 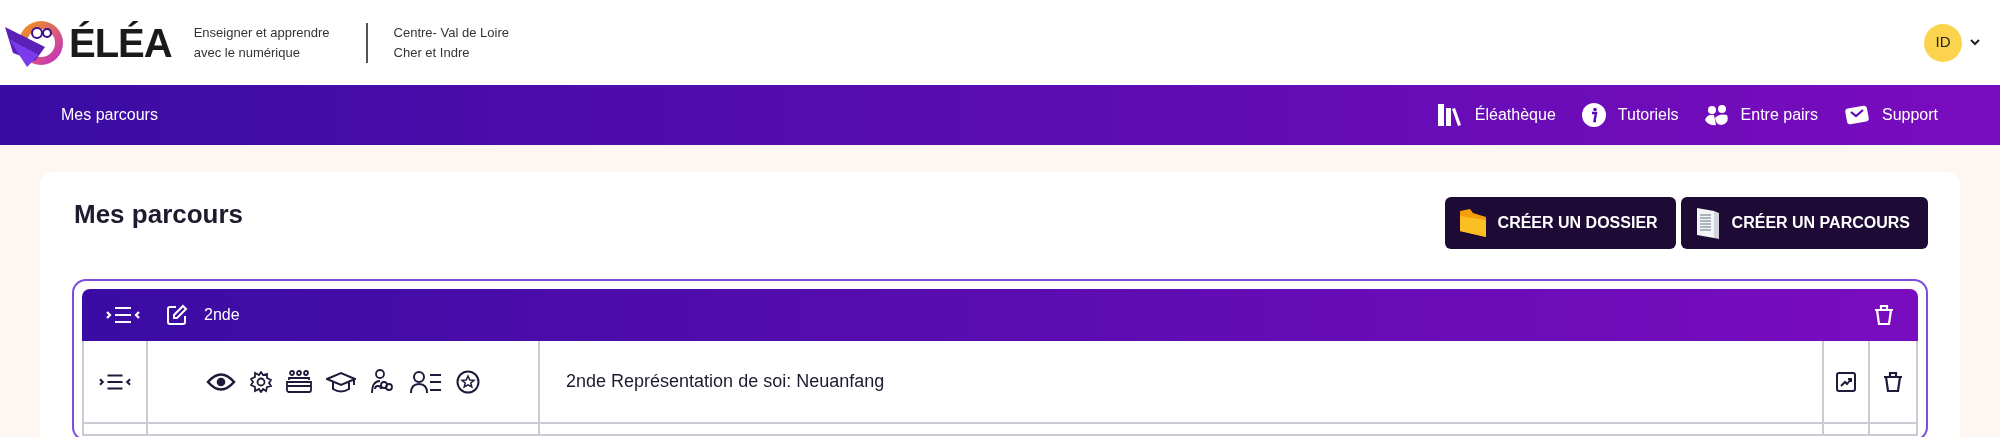 I want to click on create-button: CRÉER UN PARCOURS, so click(x=1804, y=223).